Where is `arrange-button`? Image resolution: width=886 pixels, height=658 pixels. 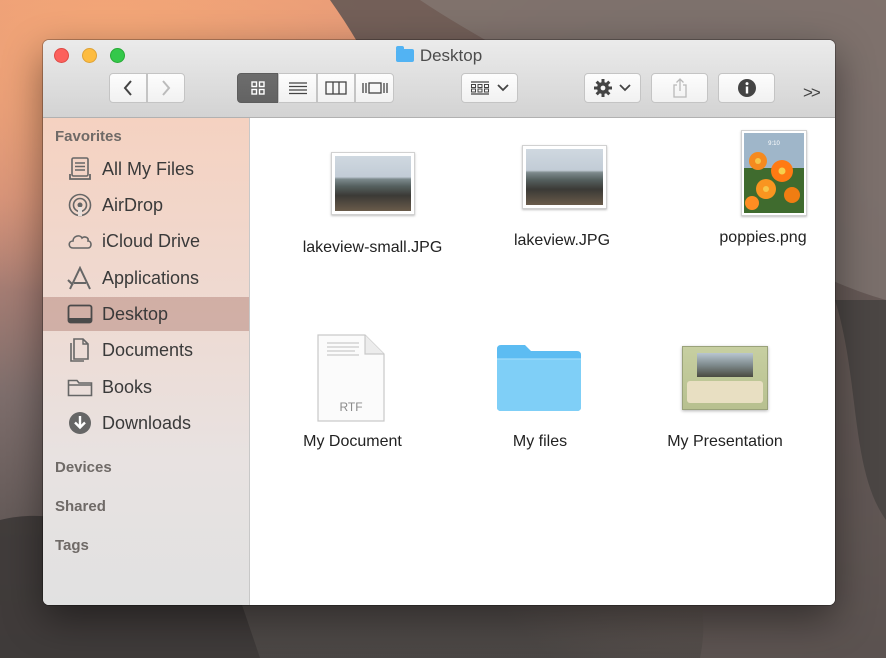
arrange-button is located at coordinates (489, 88).